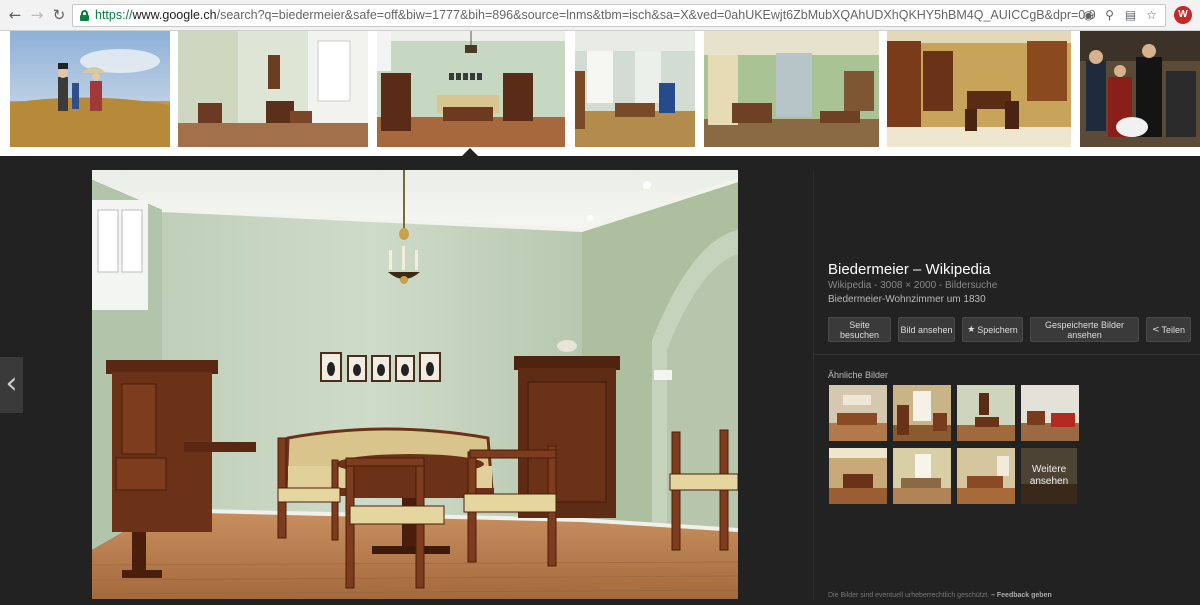  Describe the element at coordinates (11, 385) in the screenshot. I see `previous-image-button: ‹` at that location.